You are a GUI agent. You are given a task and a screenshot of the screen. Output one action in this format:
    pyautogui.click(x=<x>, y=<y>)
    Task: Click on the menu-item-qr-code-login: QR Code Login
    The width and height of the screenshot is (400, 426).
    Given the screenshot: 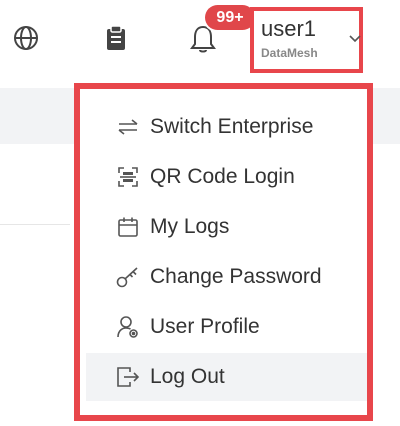 What is the action you would take?
    pyautogui.click(x=226, y=177)
    